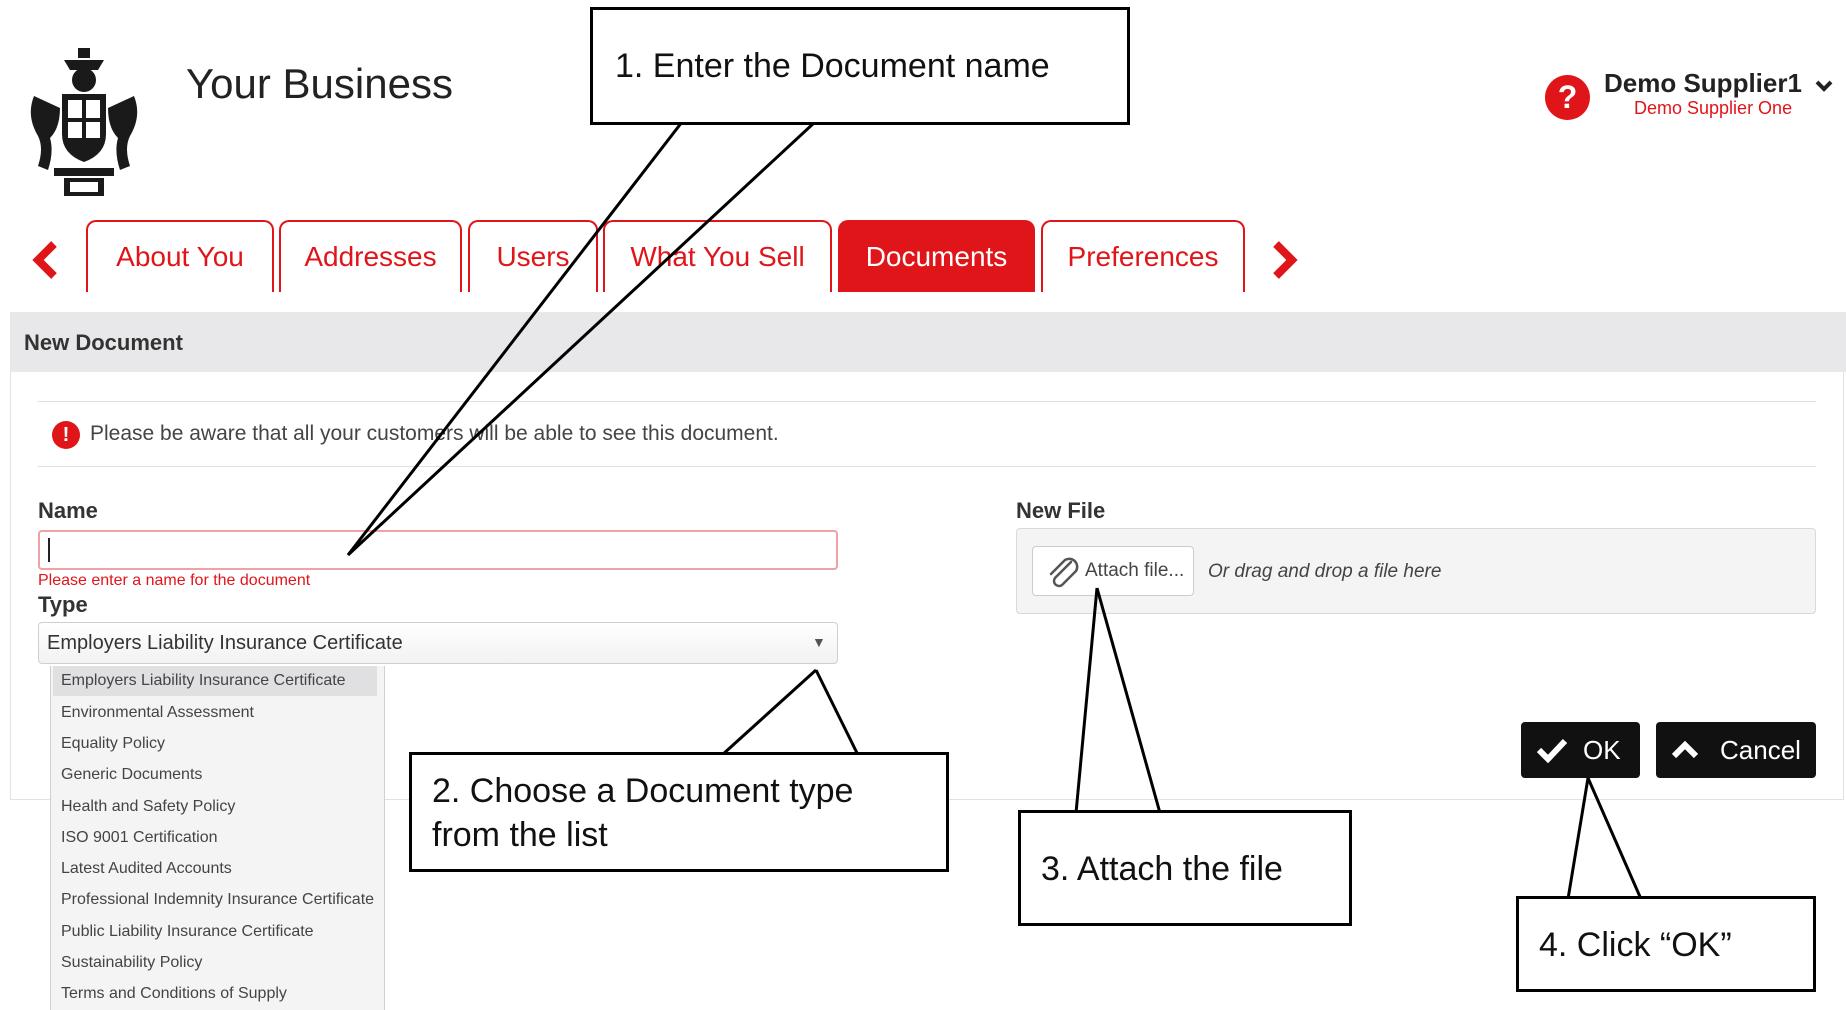 The image size is (1846, 1010). Describe the element at coordinates (66, 435) in the screenshot. I see `exclamation-circle-icon: !` at that location.